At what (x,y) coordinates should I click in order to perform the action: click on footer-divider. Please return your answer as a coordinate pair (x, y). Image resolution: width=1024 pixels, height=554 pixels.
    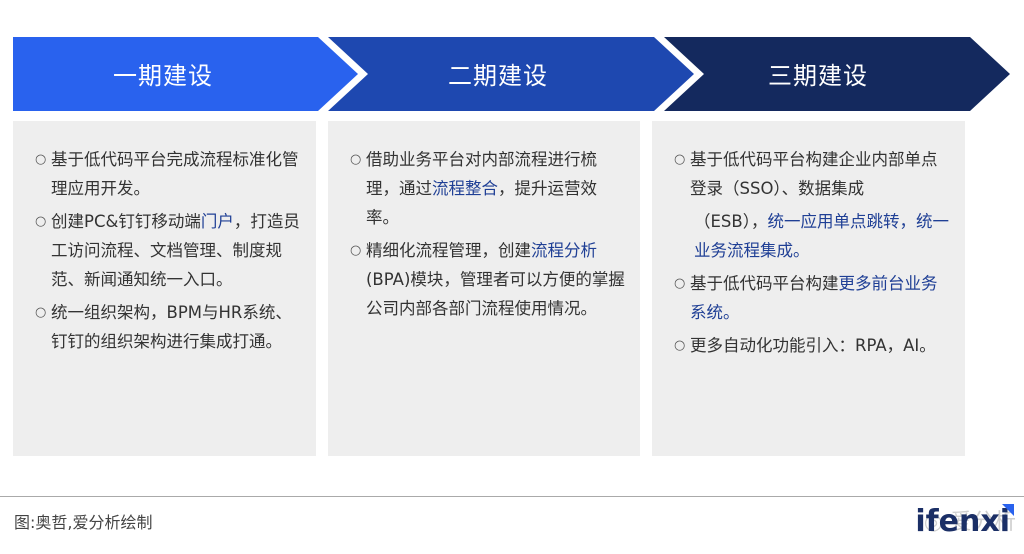
    Looking at the image, I should click on (512, 496).